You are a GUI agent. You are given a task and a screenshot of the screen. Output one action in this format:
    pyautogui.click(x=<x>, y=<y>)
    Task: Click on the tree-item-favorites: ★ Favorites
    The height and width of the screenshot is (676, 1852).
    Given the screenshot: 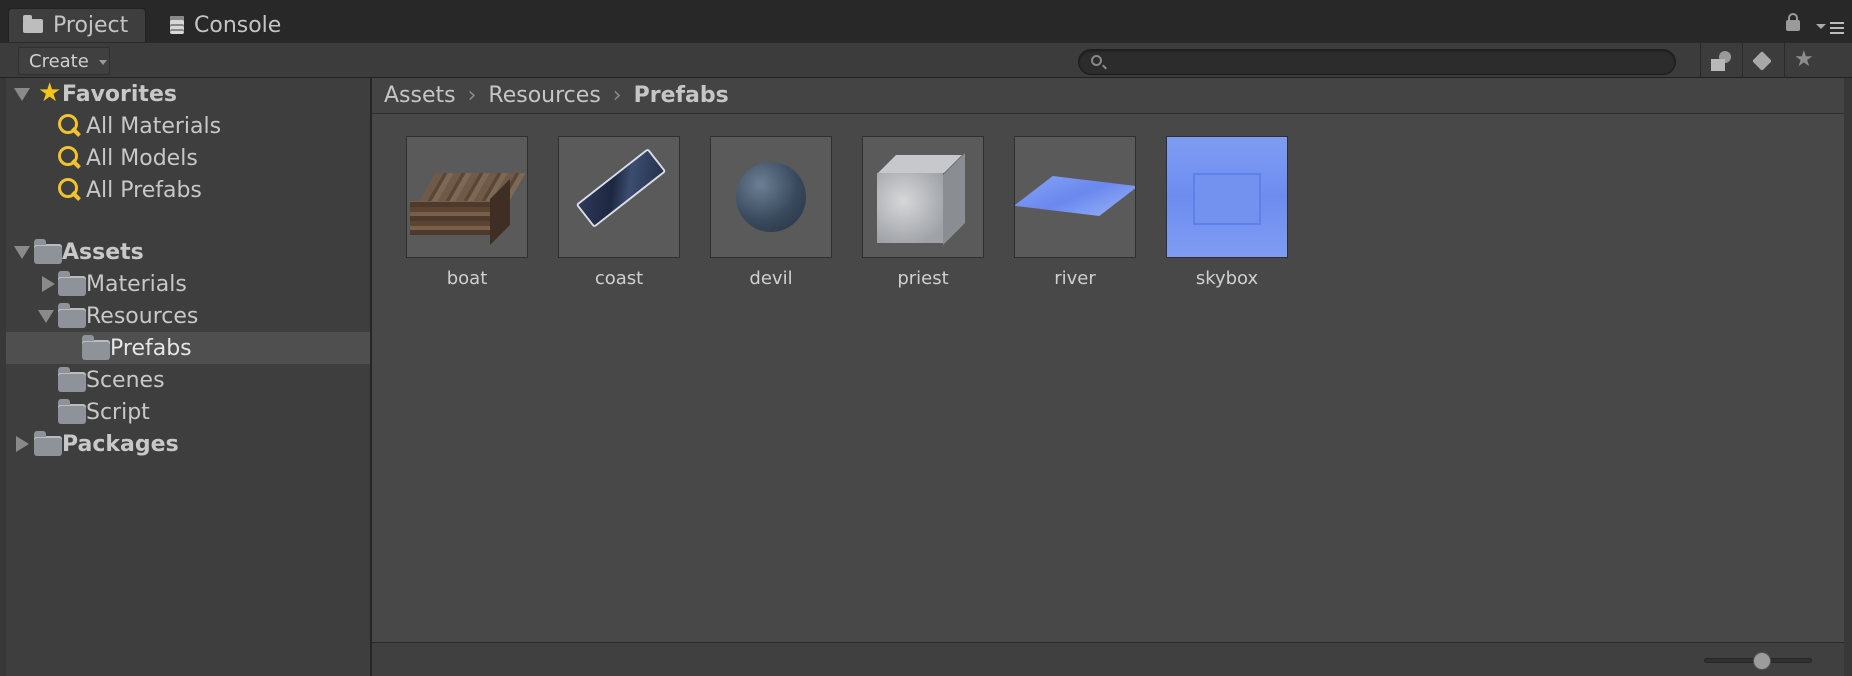 What is the action you would take?
    pyautogui.click(x=188, y=94)
    